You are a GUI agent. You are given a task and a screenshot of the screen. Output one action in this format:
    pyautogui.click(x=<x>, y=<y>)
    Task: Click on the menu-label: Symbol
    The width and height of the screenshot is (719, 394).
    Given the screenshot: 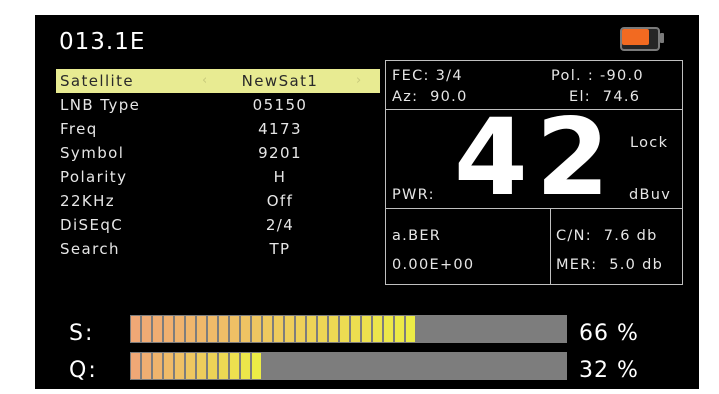 What is the action you would take?
    pyautogui.click(x=92, y=153)
    